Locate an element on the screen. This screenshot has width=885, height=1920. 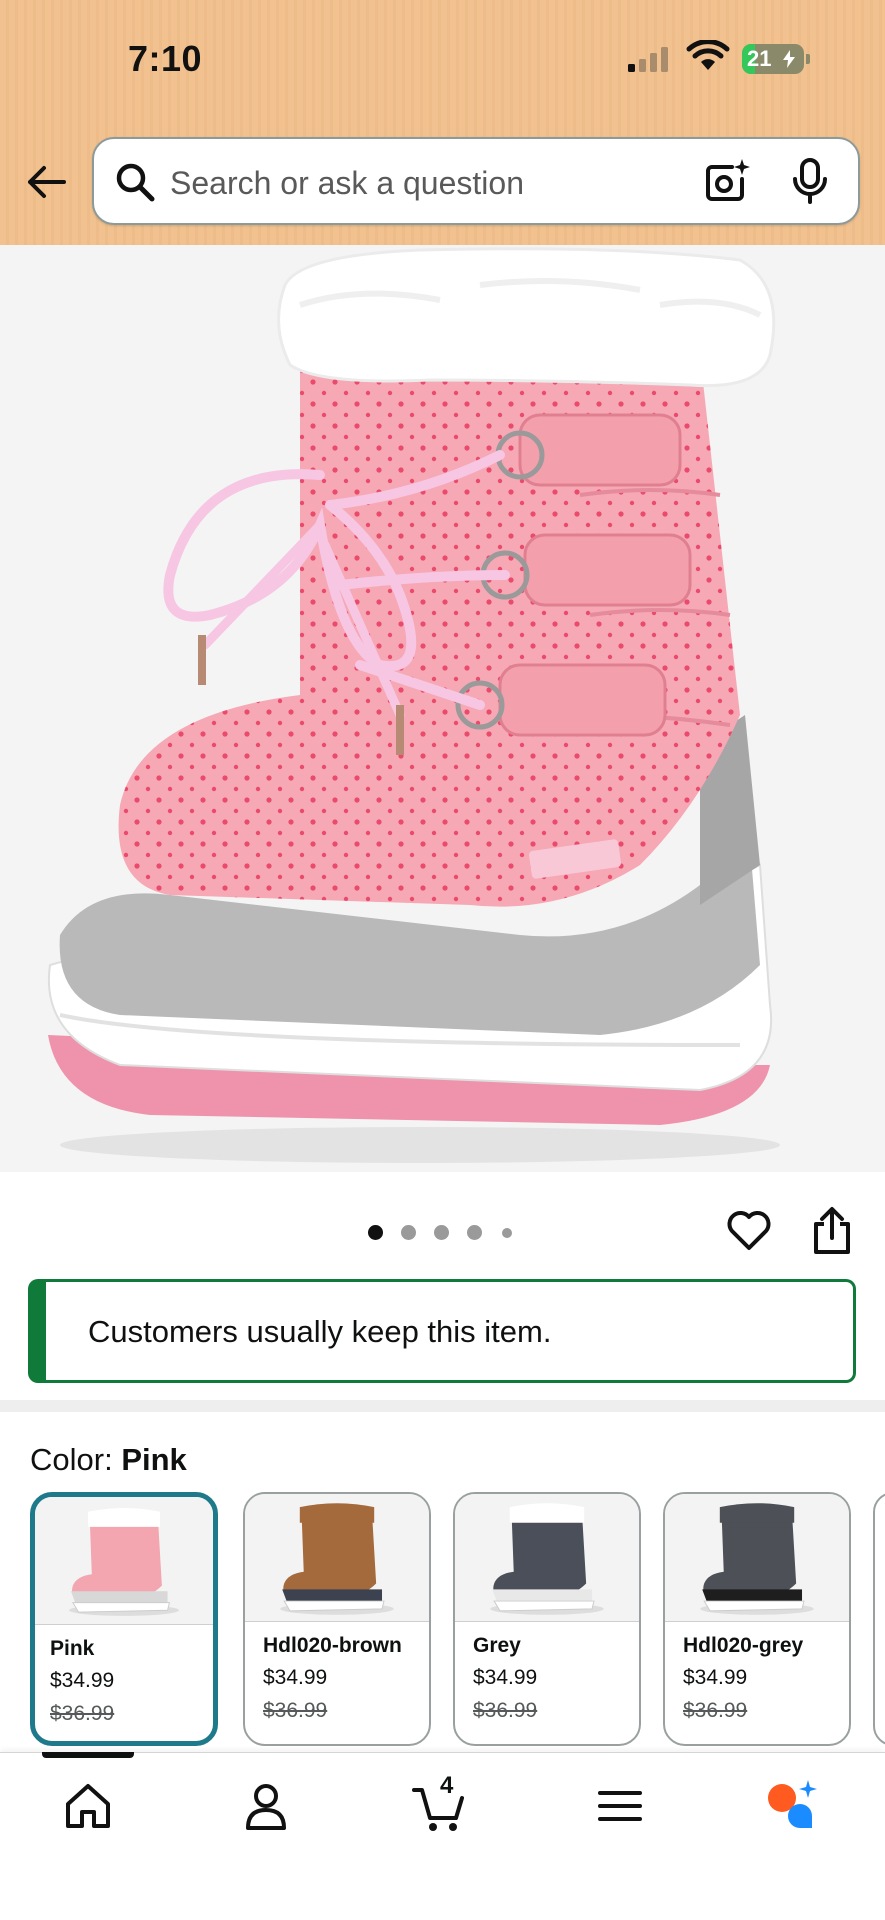
color-option-grey: Grey $34.99 $36.99 is located at coordinates (547, 1619).